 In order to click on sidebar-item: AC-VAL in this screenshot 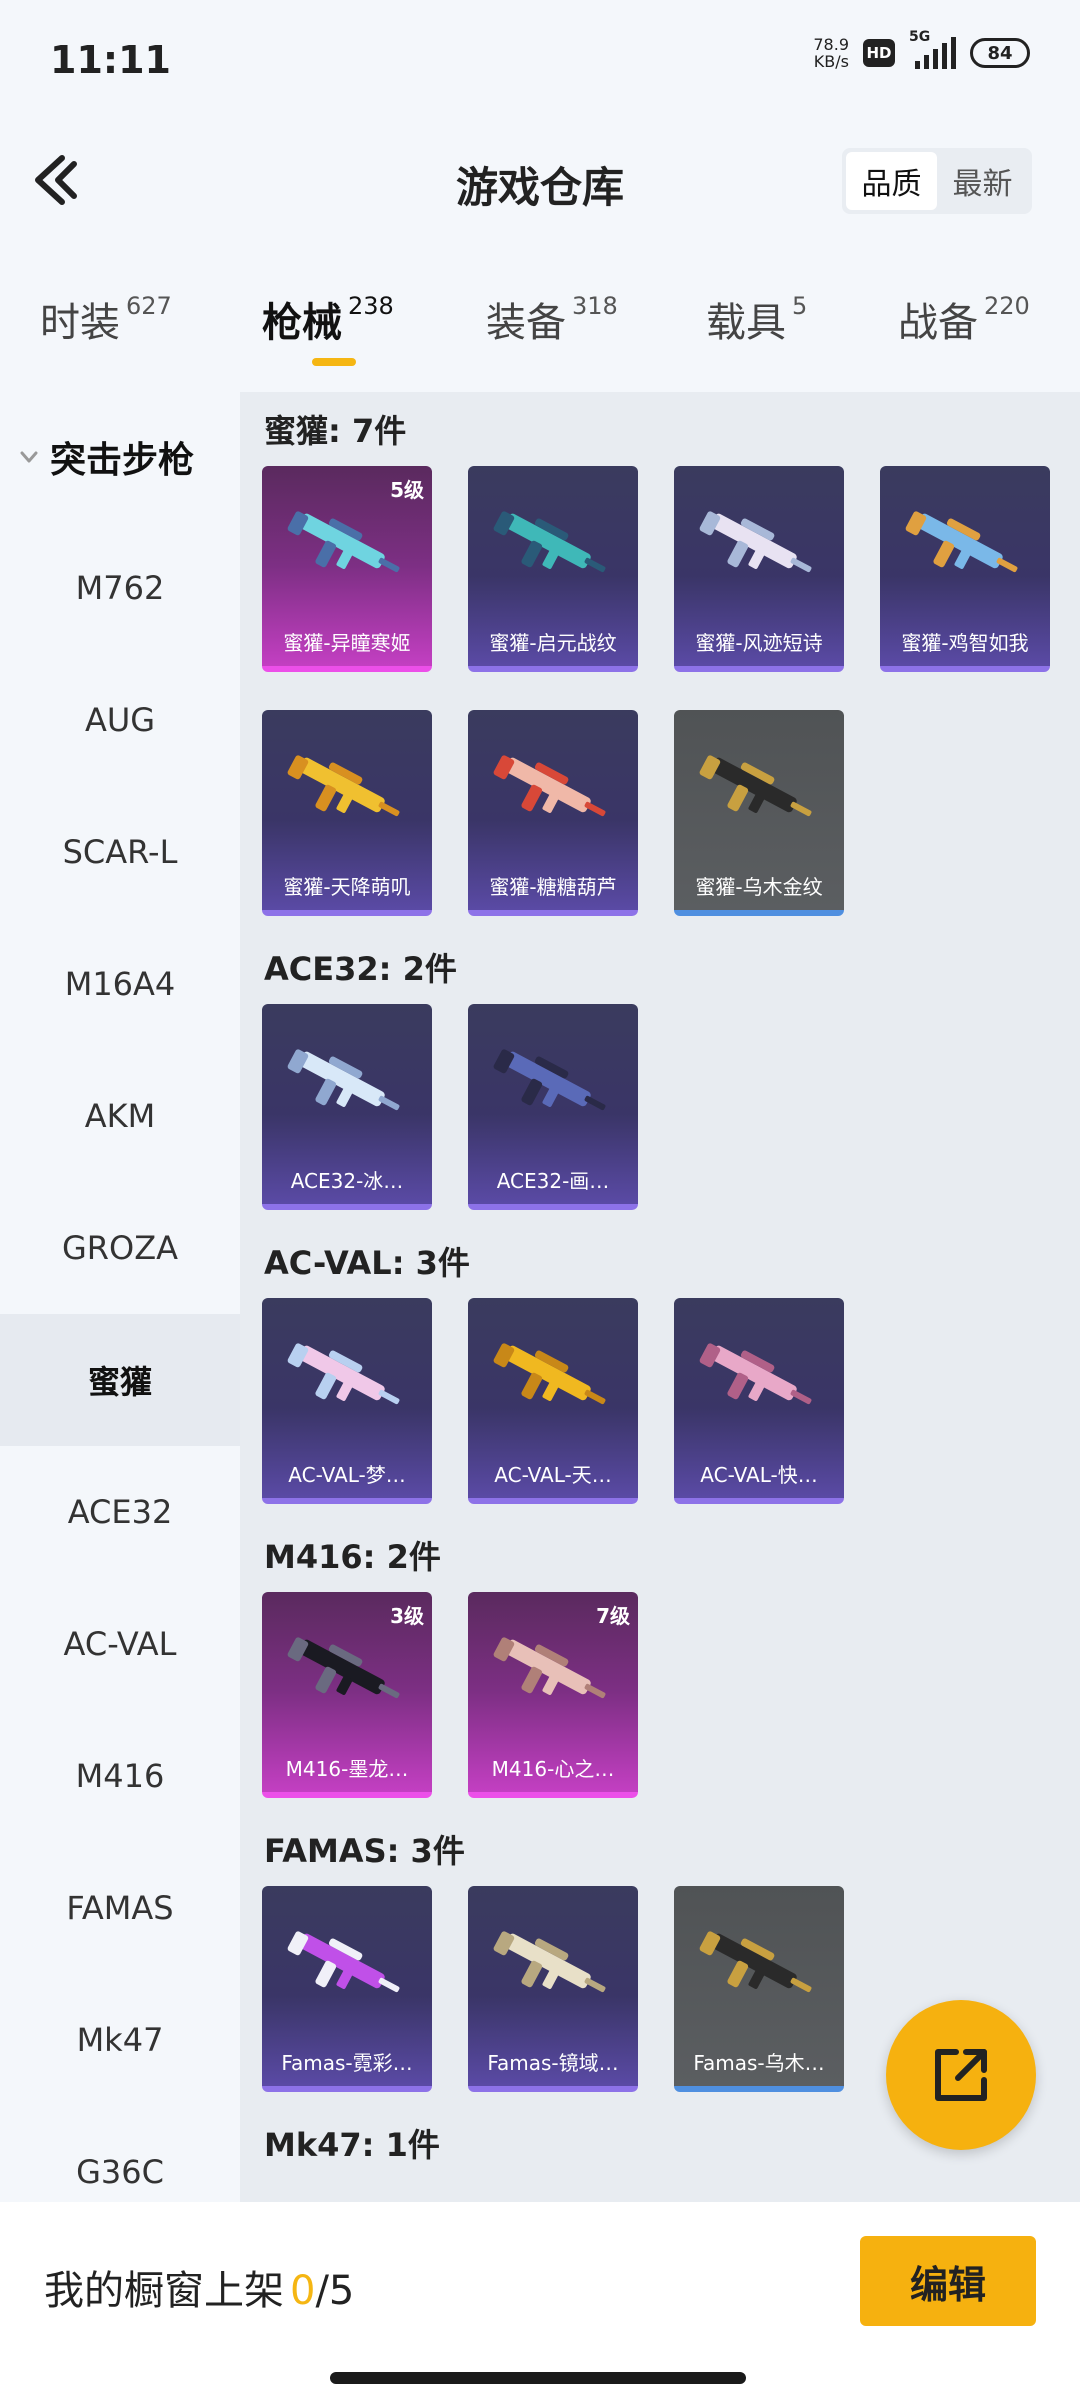, I will do `click(120, 1644)`.